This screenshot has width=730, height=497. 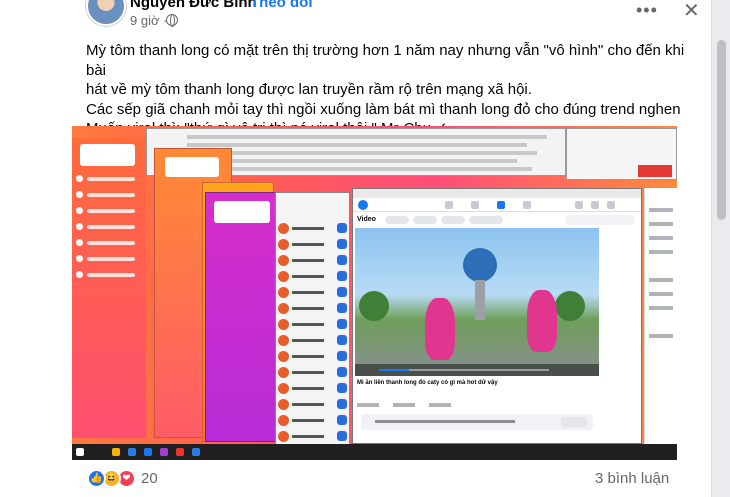 I want to click on author-avatar, so click(x=106, y=13).